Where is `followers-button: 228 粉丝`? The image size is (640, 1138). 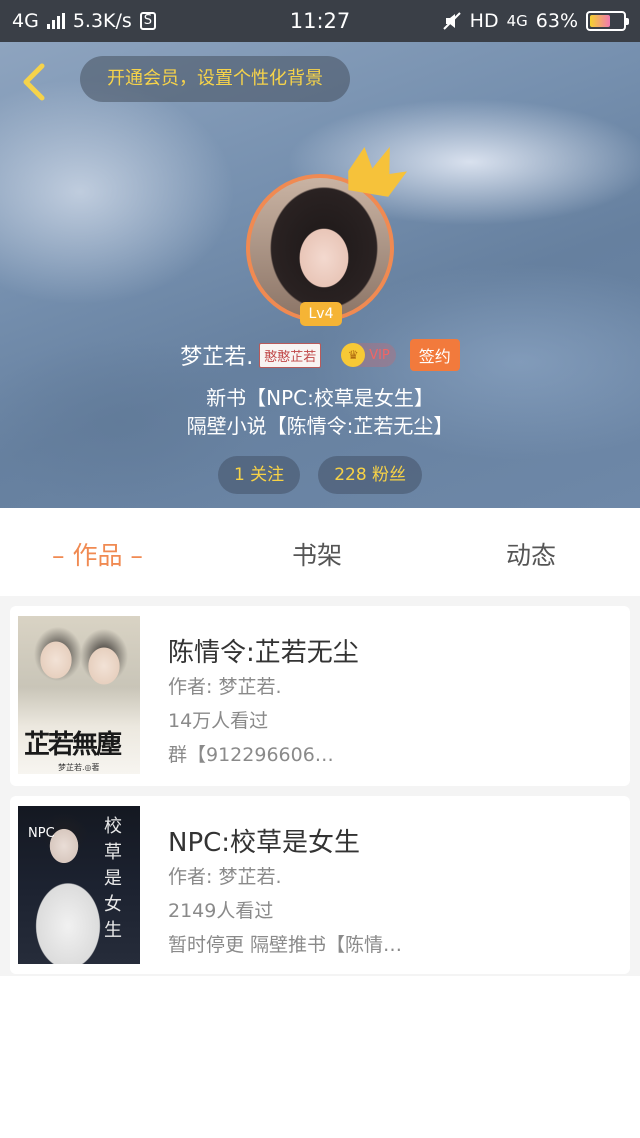
followers-button: 228 粉丝 is located at coordinates (370, 475).